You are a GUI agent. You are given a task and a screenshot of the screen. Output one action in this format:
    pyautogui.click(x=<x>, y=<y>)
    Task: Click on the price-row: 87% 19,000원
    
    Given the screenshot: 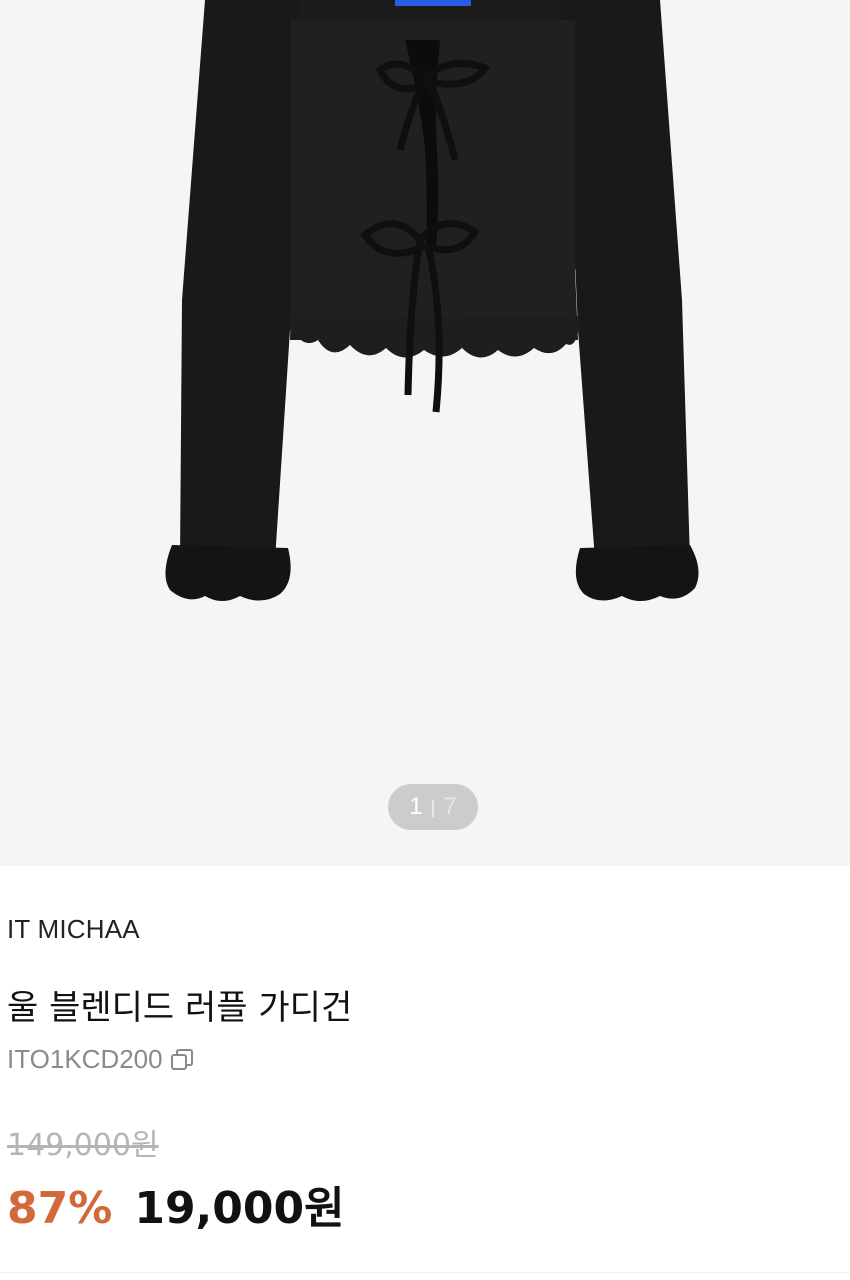 What is the action you would take?
    pyautogui.click(x=176, y=1204)
    